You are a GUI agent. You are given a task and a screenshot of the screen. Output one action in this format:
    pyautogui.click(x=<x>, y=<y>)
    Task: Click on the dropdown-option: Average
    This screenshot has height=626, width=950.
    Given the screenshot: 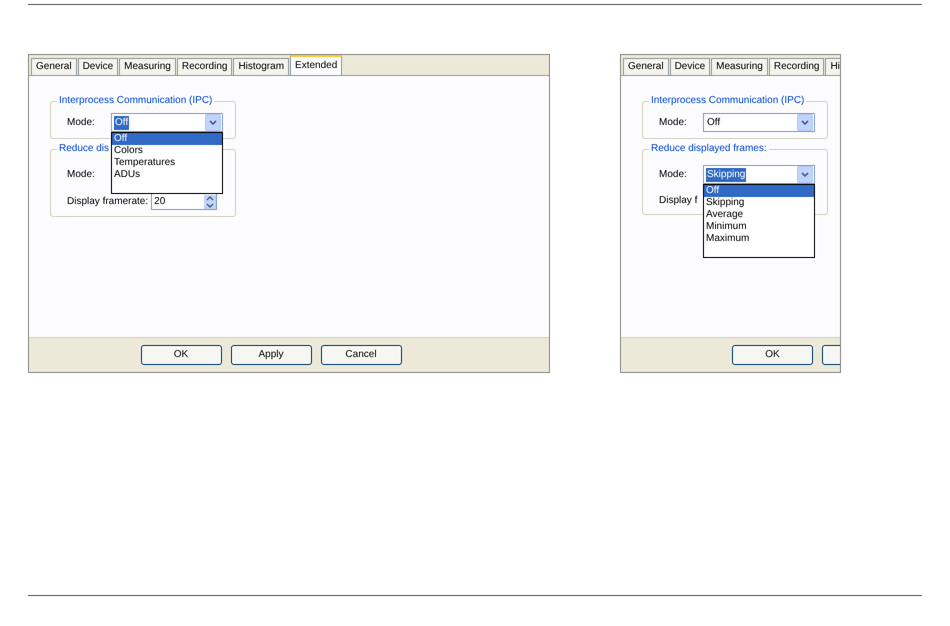 What is the action you would take?
    pyautogui.click(x=759, y=215)
    